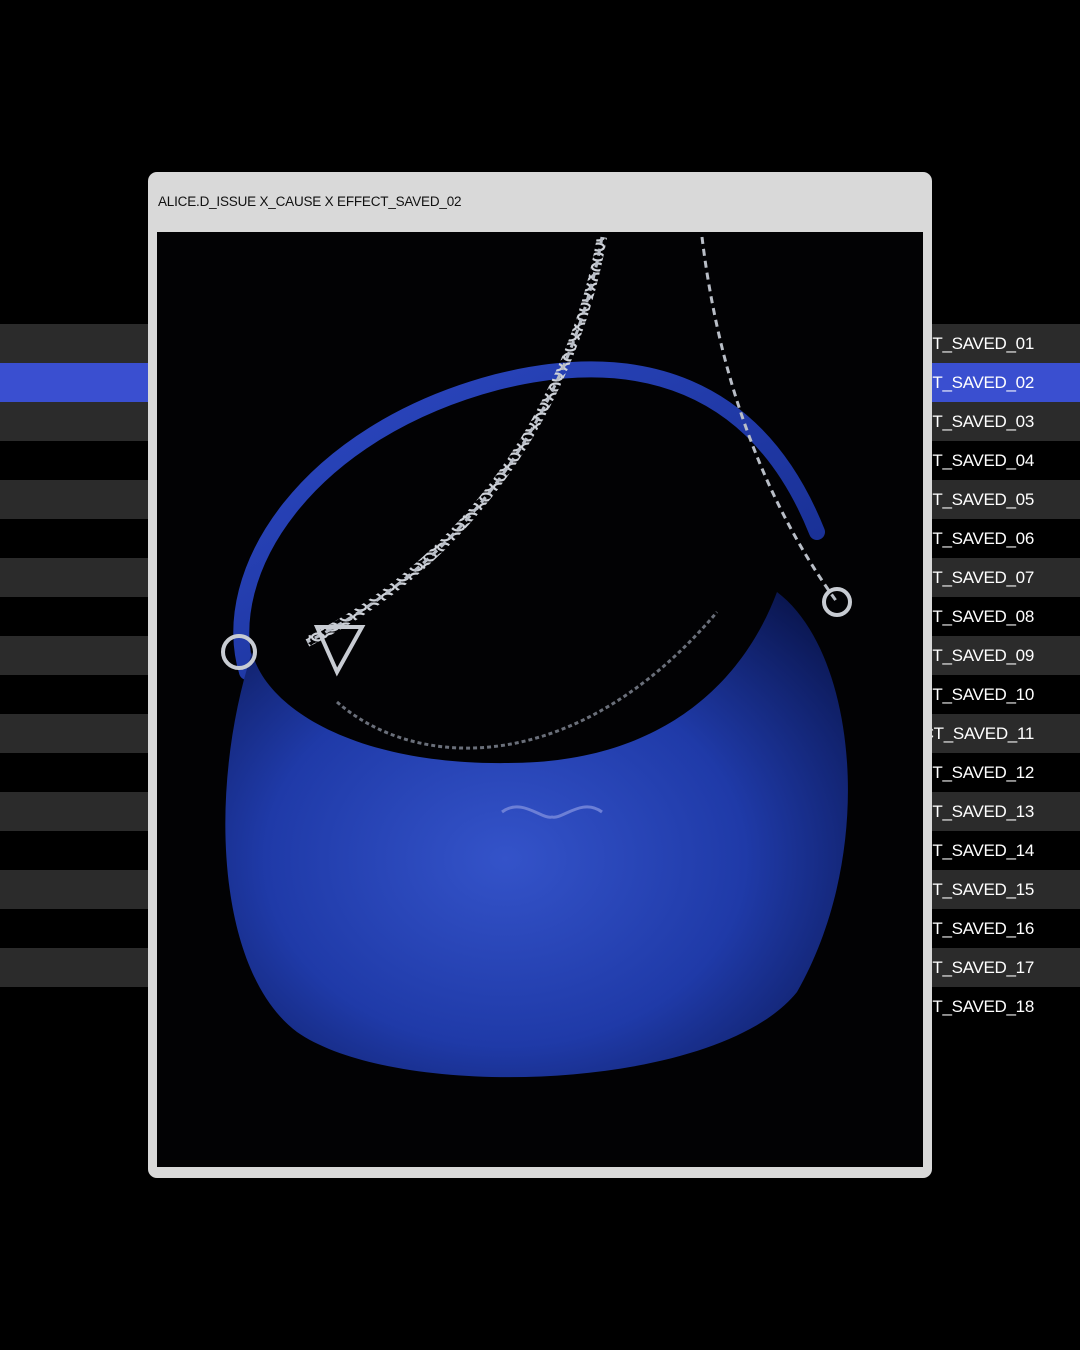  What do you see at coordinates (977, 382) in the screenshot?
I see `list-item-label: CT_SAVED_02` at bounding box center [977, 382].